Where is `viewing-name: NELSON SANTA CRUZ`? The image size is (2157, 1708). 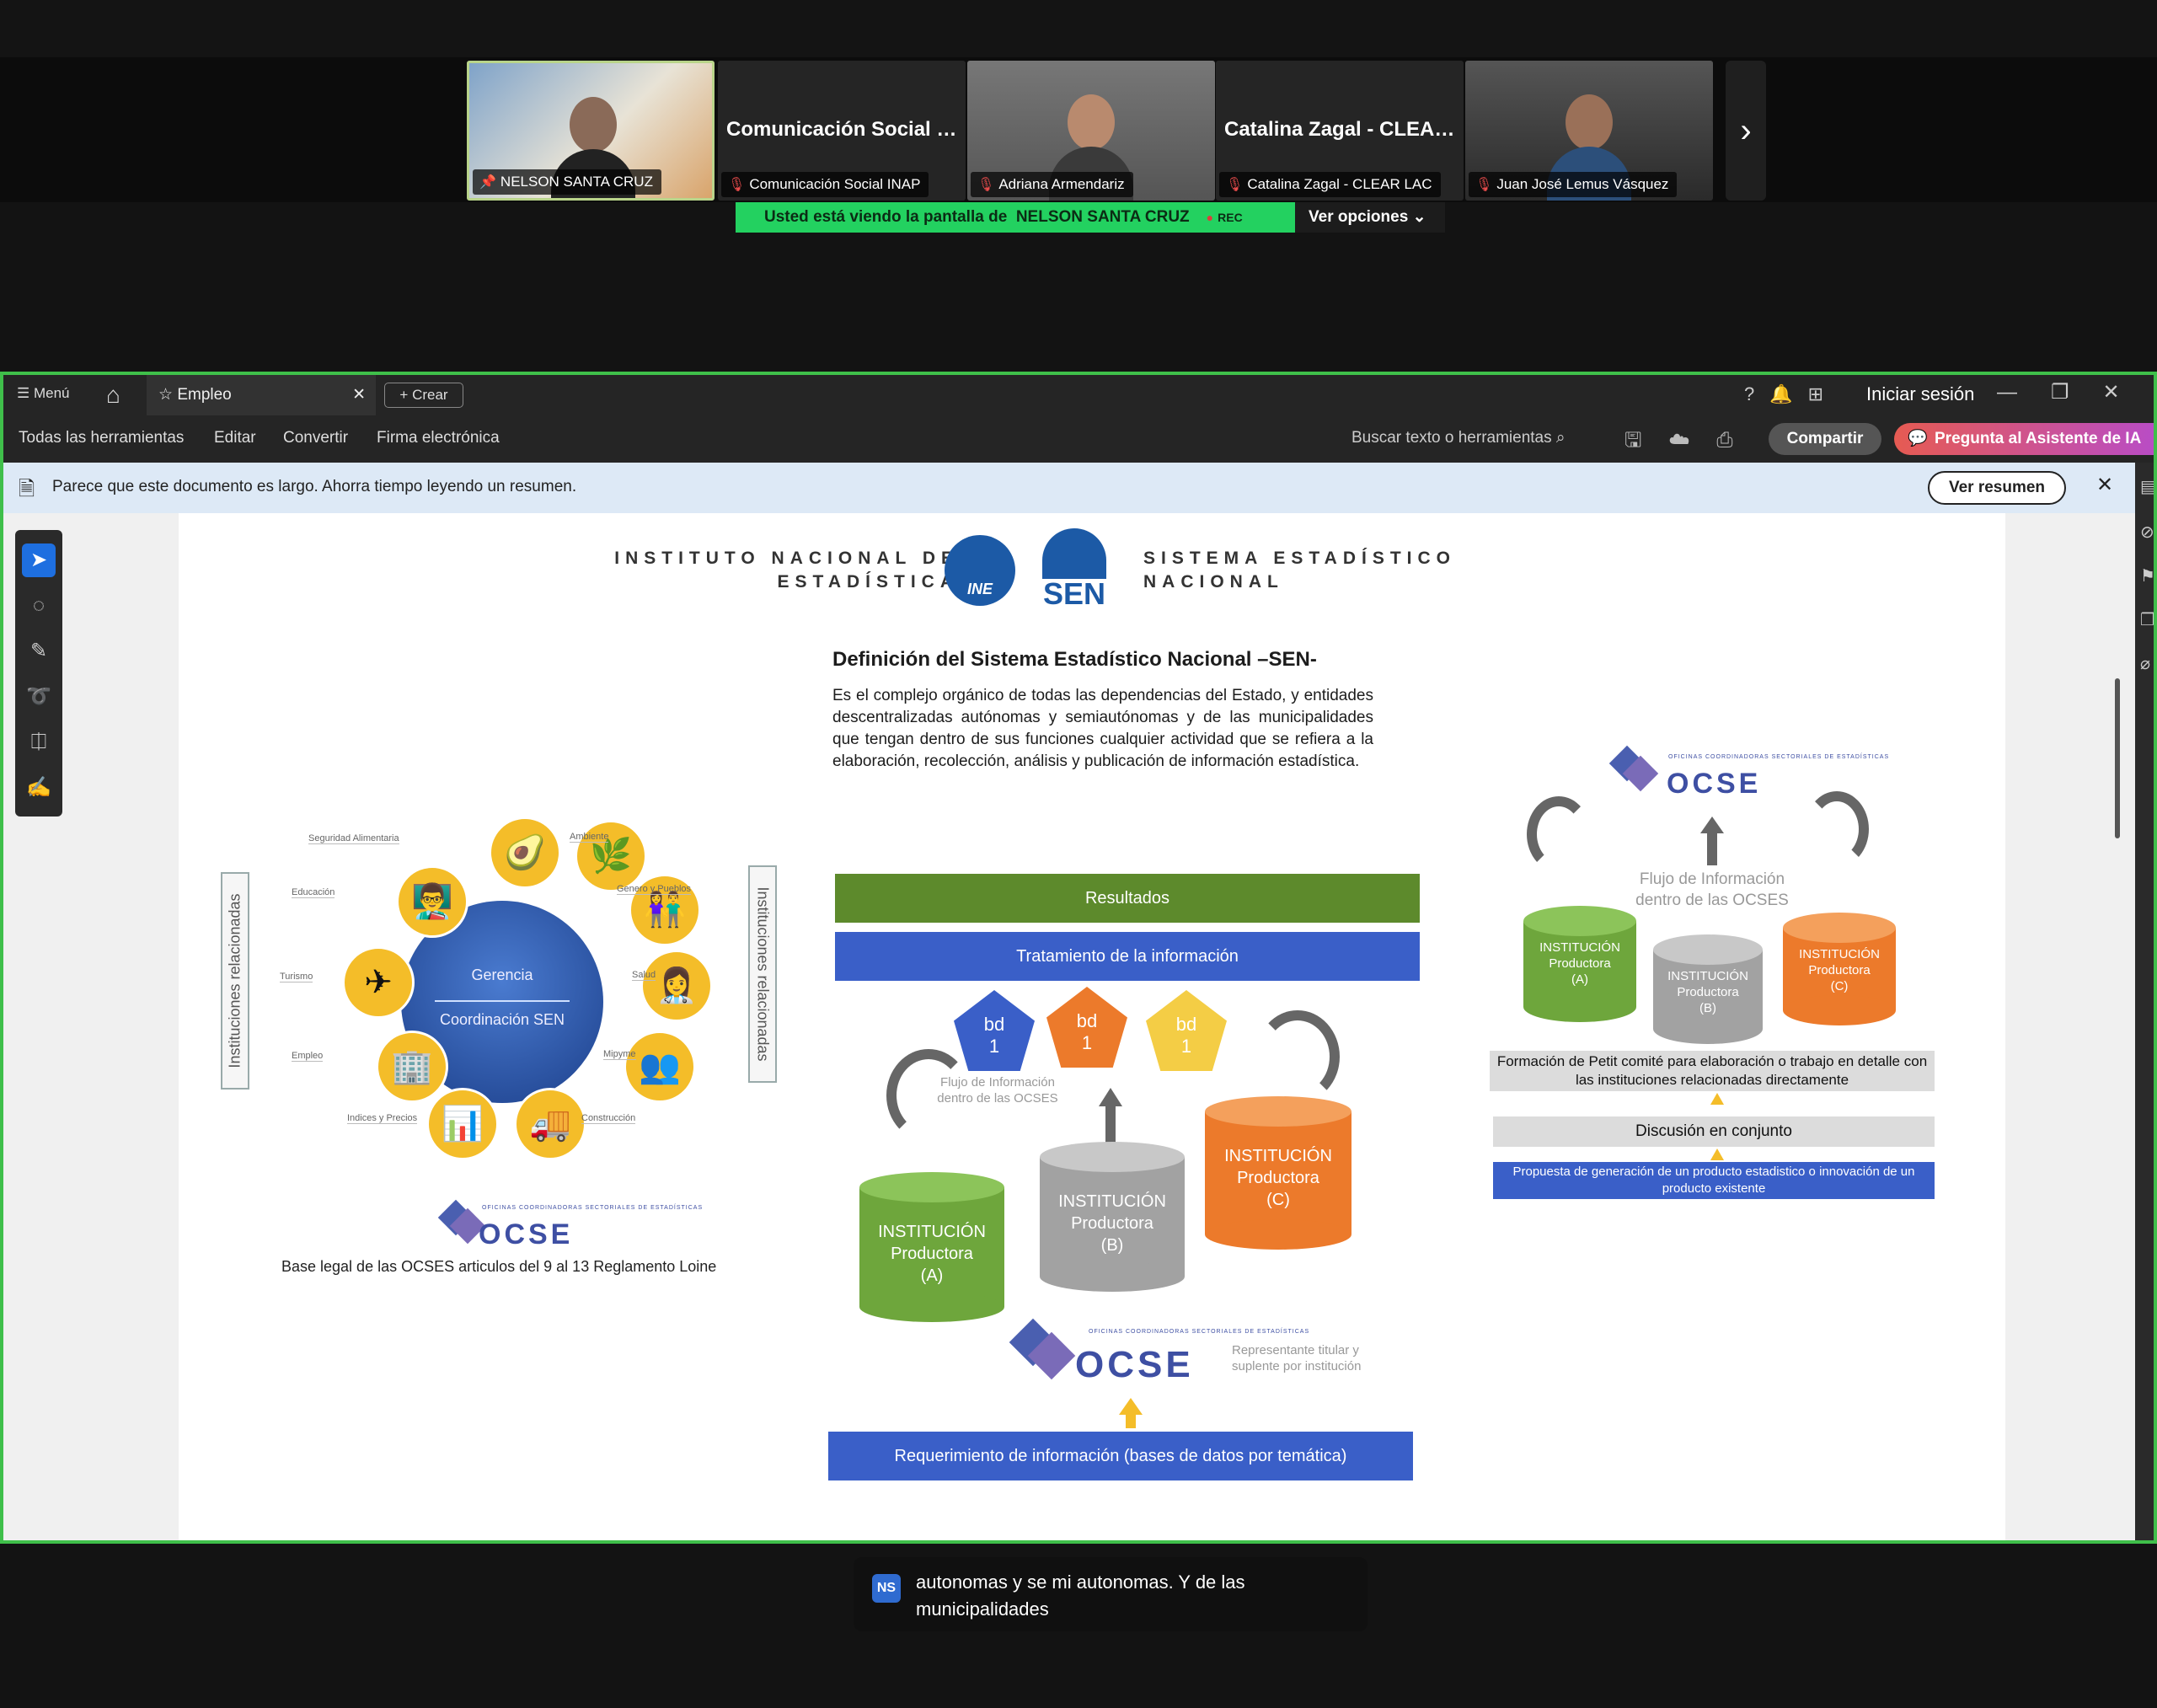
viewing-name: NELSON SANTA CRUZ is located at coordinates (1102, 217).